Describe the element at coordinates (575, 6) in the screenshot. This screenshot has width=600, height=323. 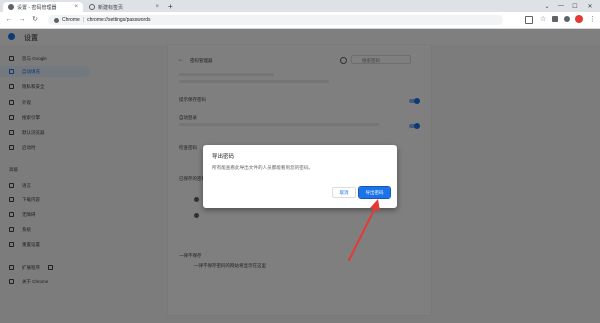
I see `maximize-button: ☐` at that location.